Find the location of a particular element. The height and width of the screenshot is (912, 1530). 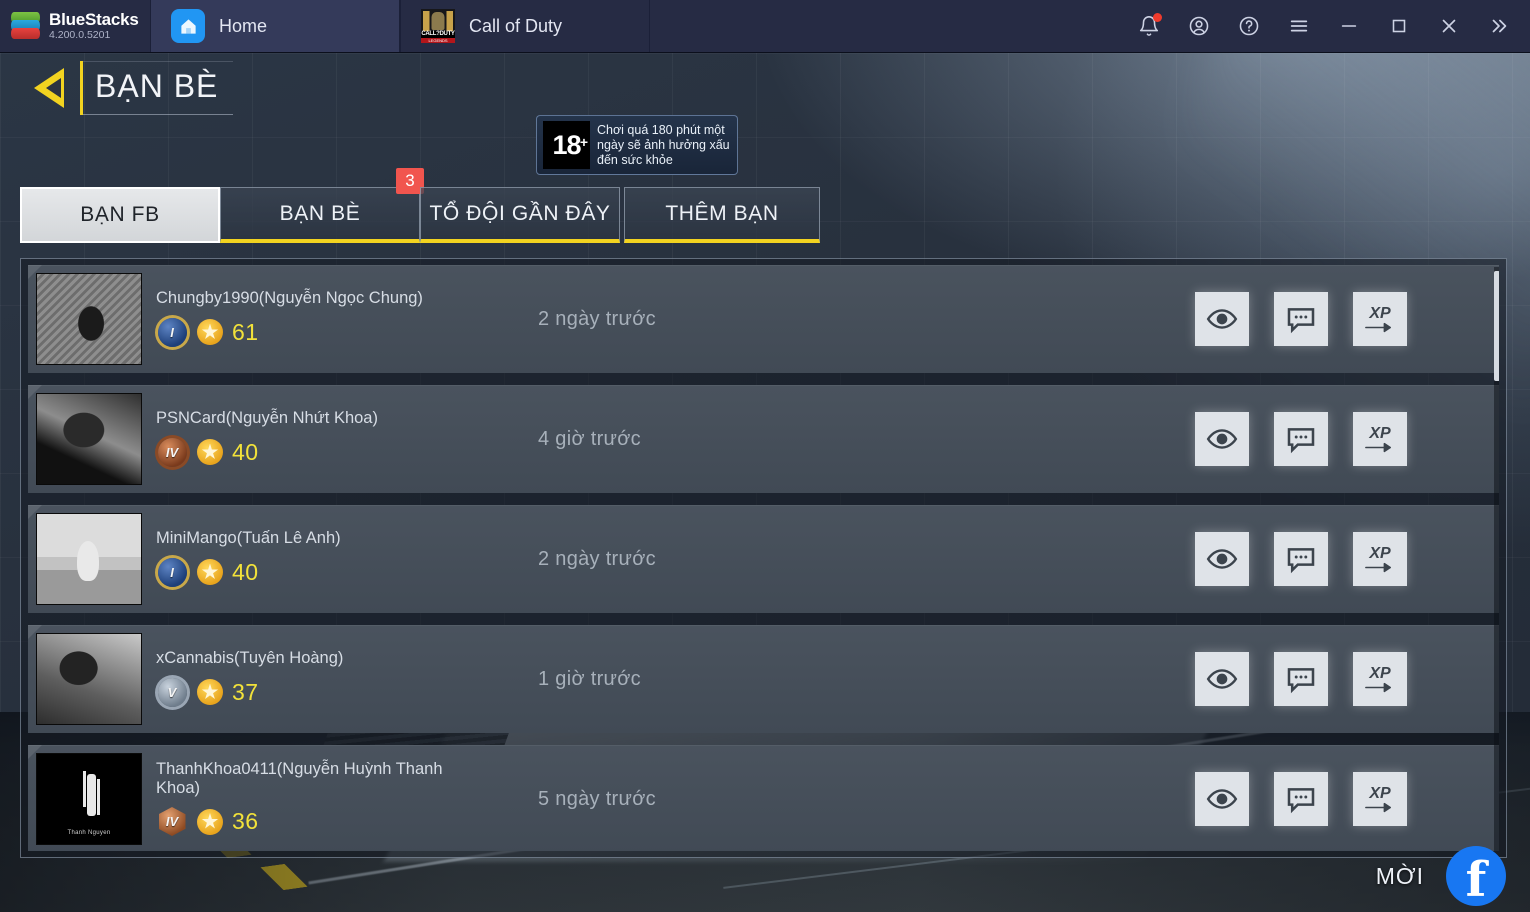

rank-medal-icon: V is located at coordinates (172, 692).